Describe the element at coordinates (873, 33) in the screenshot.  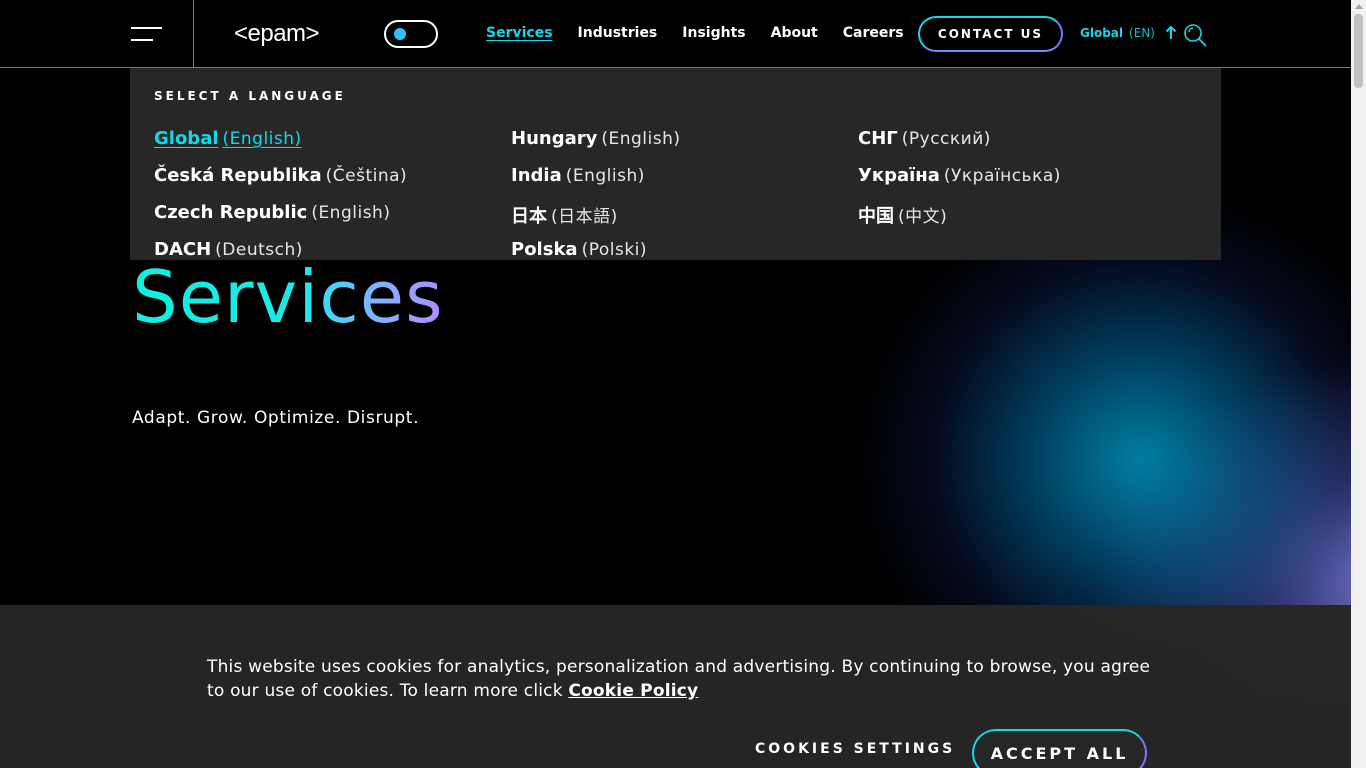
I see `nav-careers: Careers` at that location.